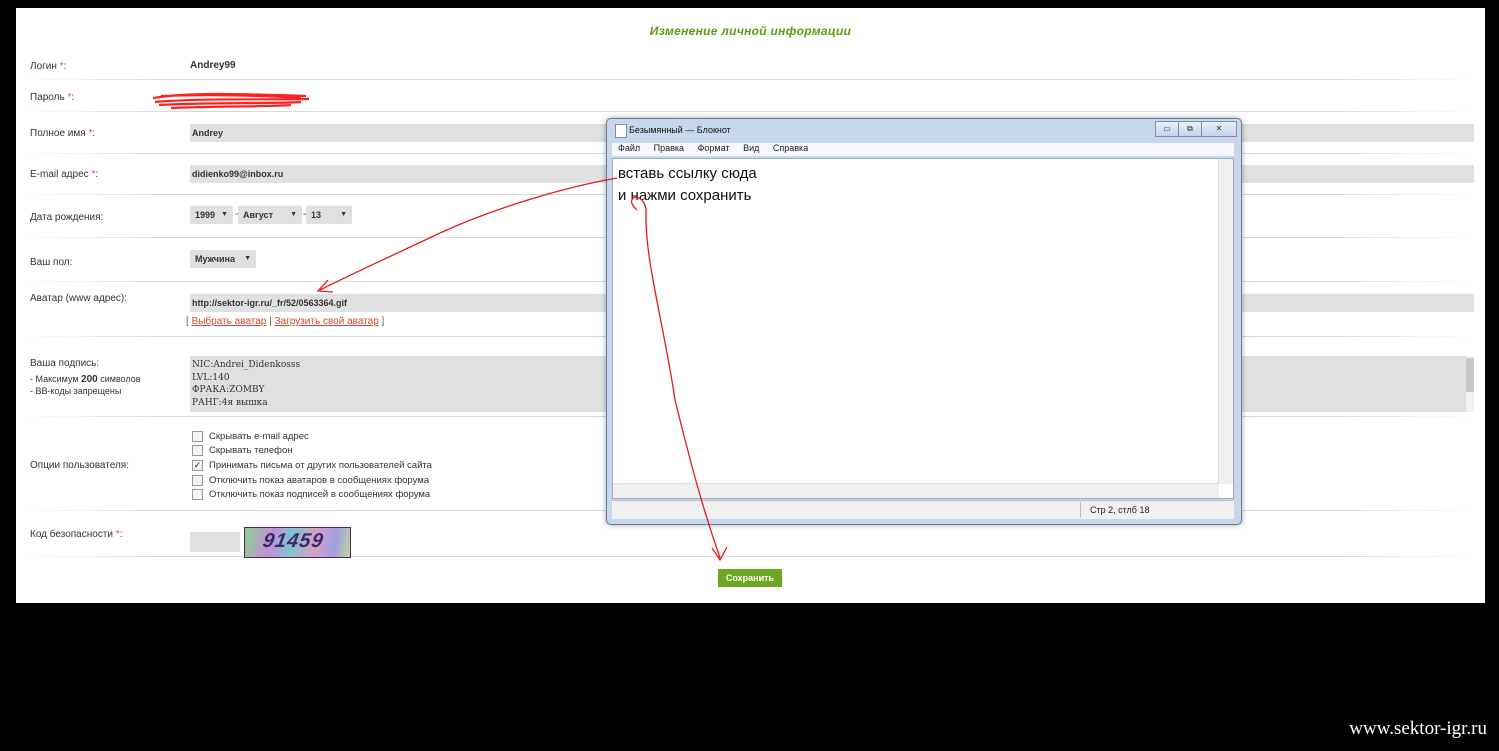 This screenshot has width=1499, height=751. What do you see at coordinates (675, 378) in the screenshot?
I see `arrow-to-save-button` at bounding box center [675, 378].